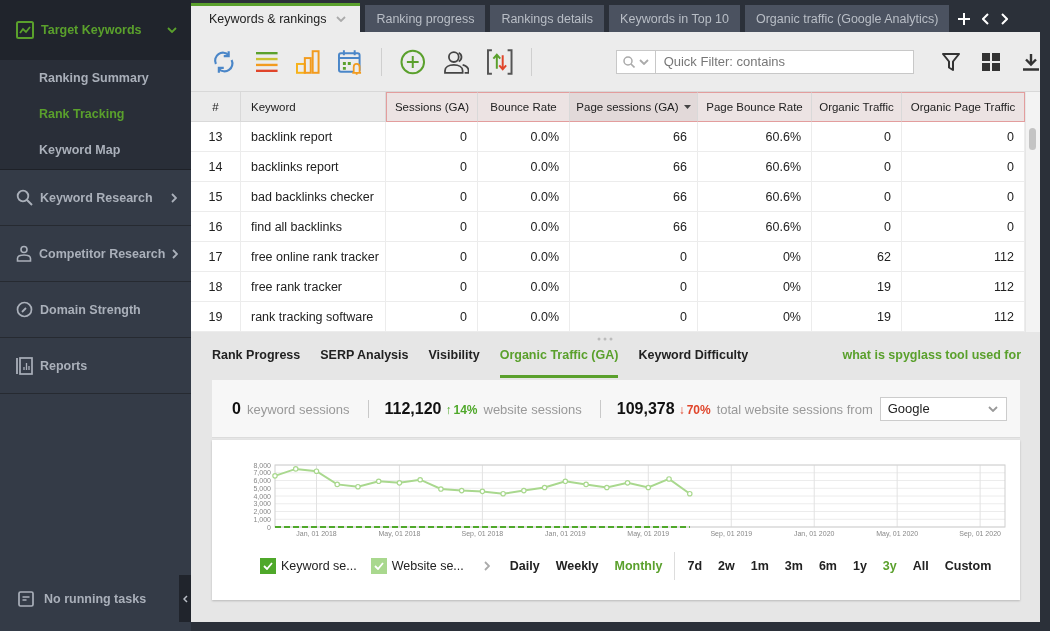 This screenshot has height=631, width=1050. What do you see at coordinates (465, 409) in the screenshot?
I see `stat-change: 14%` at bounding box center [465, 409].